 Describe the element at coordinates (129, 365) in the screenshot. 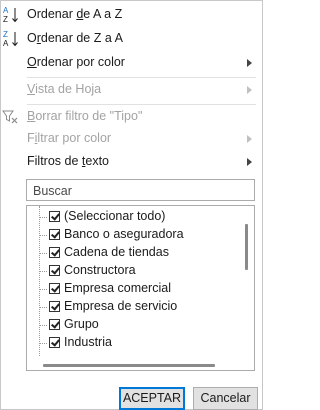

I see `horizontal-scrollbar` at that location.